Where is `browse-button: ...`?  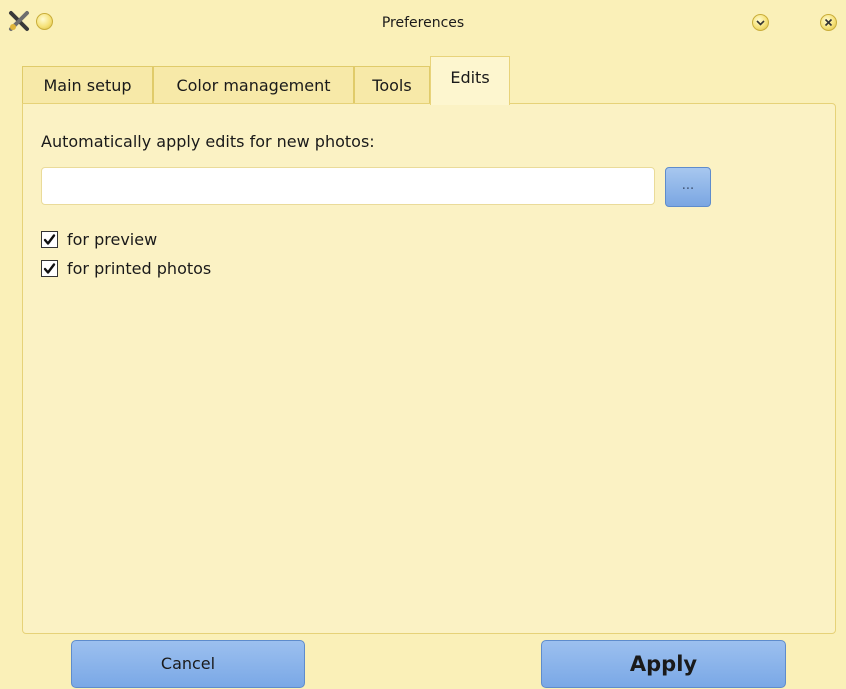
browse-button: ... is located at coordinates (688, 187).